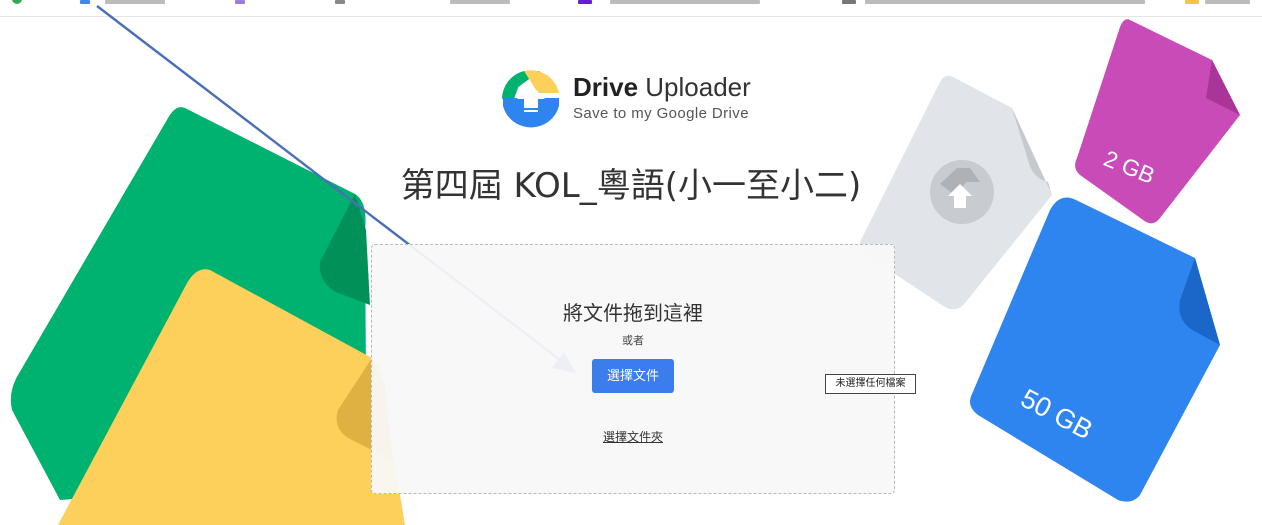  I want to click on or-separator: 或者, so click(633, 341).